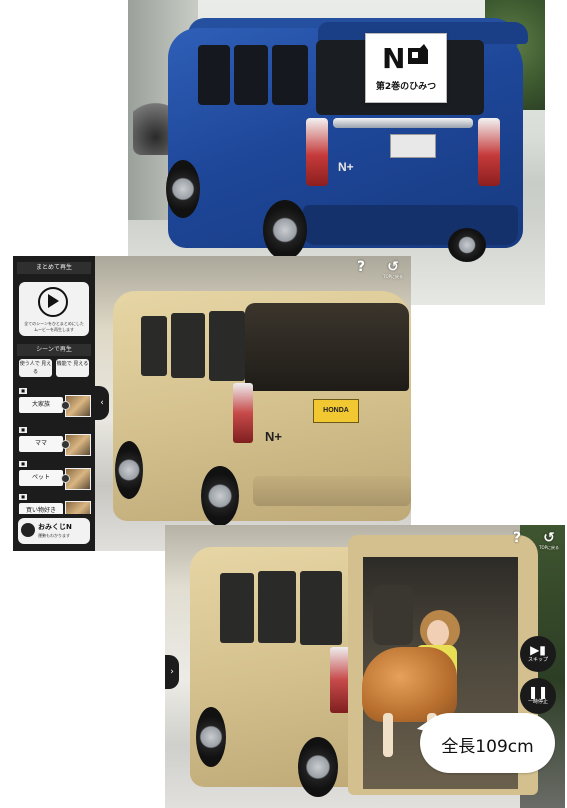  I want to click on girl-face, so click(438, 633).